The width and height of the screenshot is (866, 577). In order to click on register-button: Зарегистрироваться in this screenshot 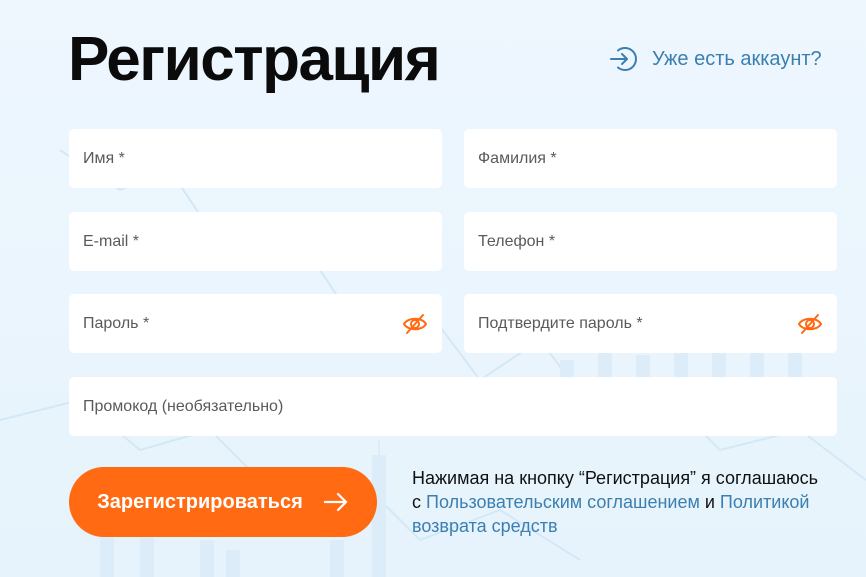, I will do `click(223, 502)`.